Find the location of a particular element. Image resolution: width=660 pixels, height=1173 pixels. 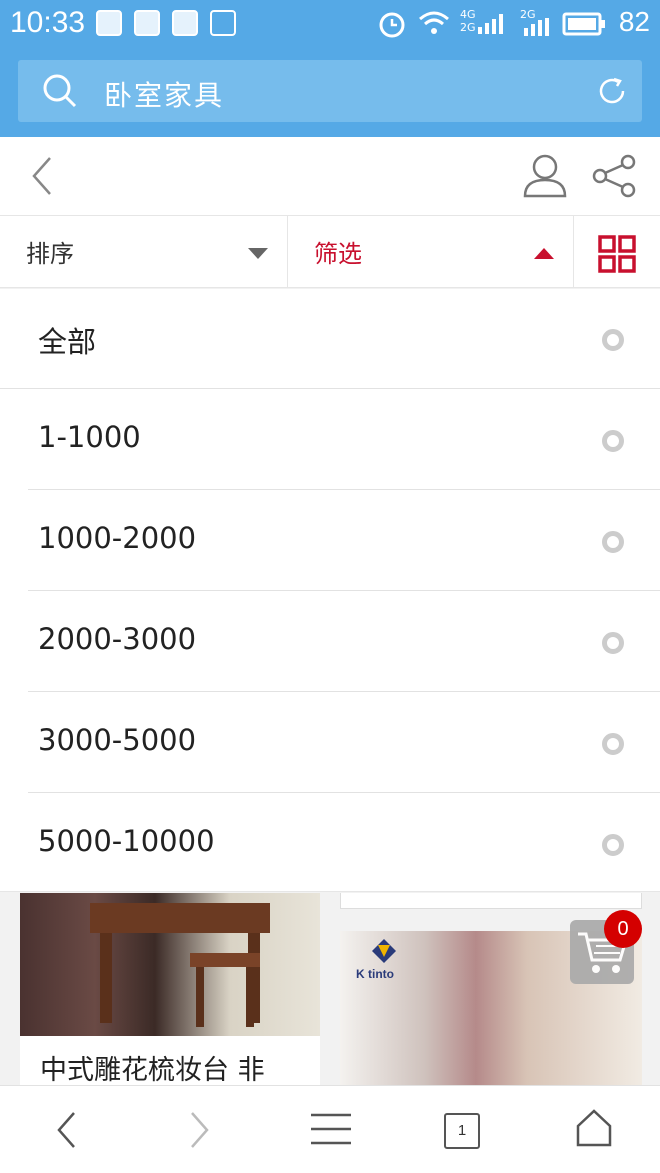

product-name: 中式雕花梳妆台 非 is located at coordinates (152, 1070).